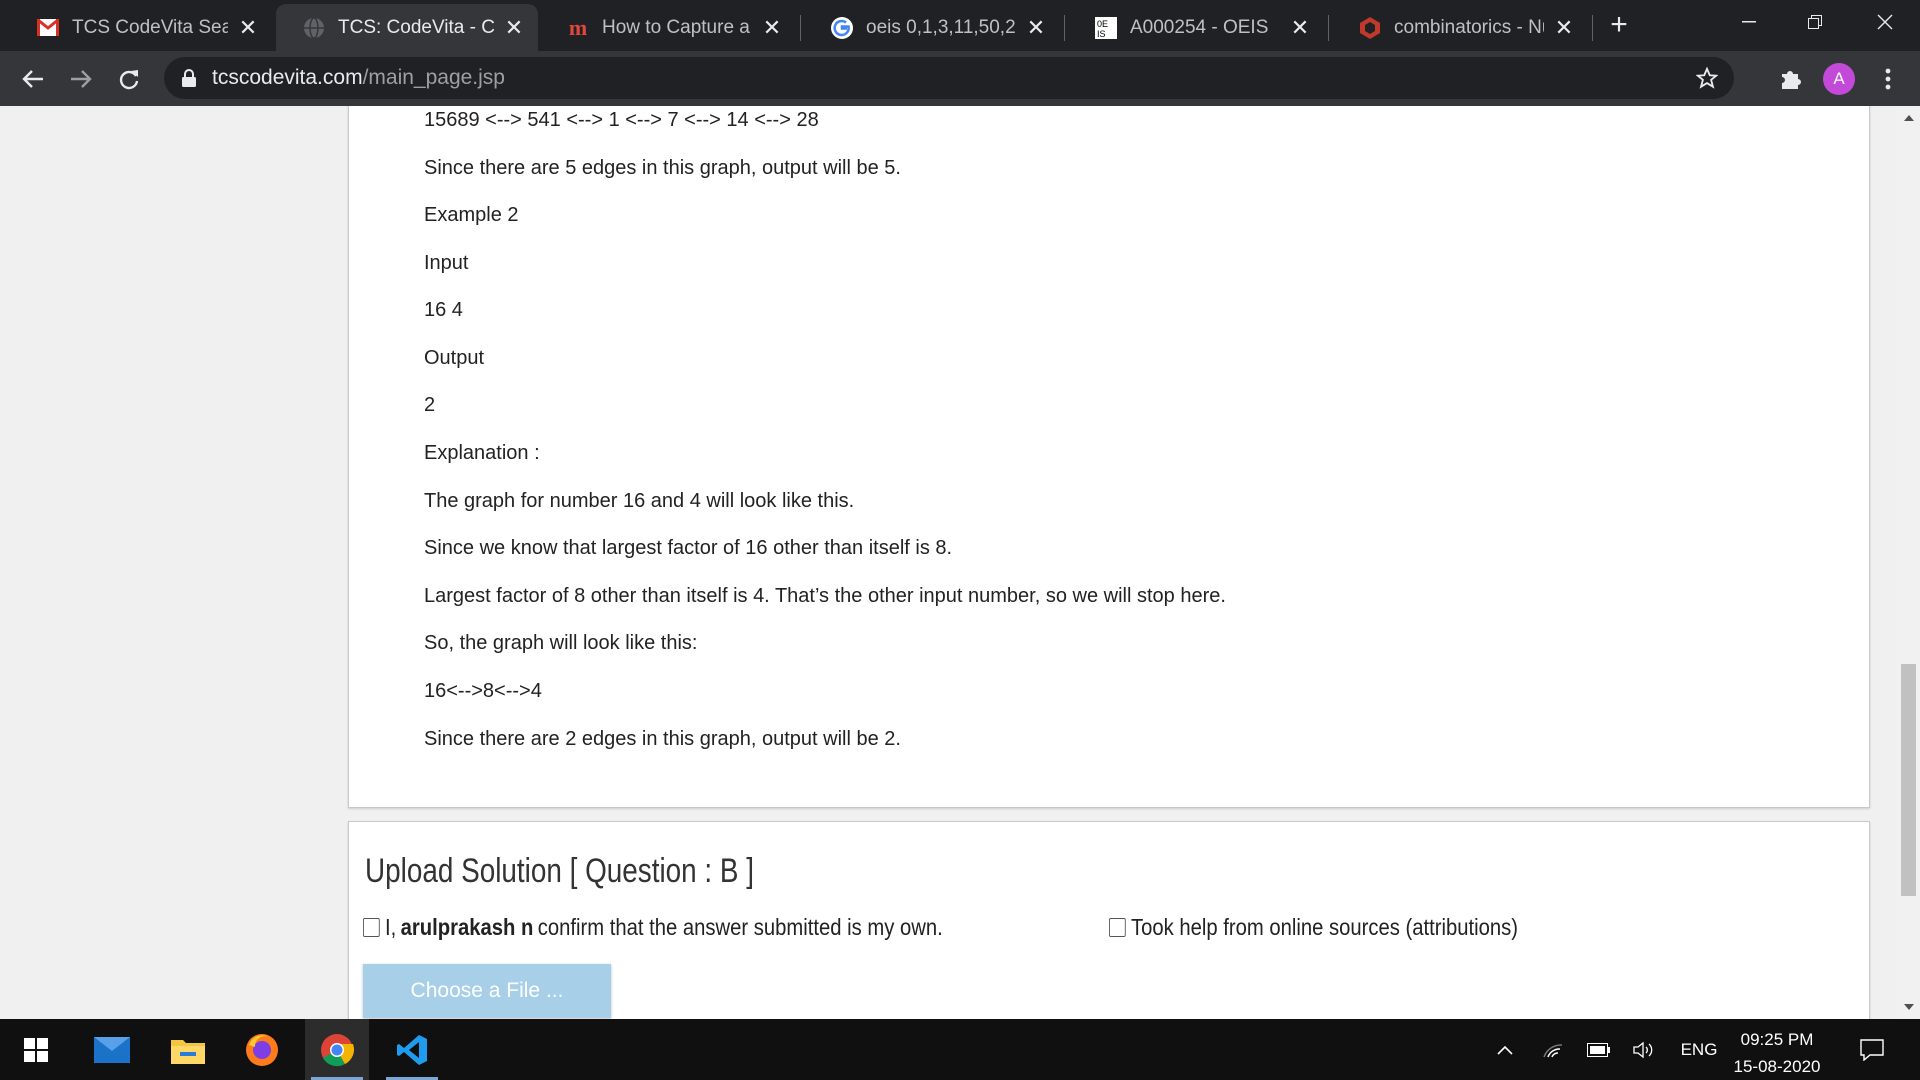 The image size is (1920, 1080). I want to click on example2-heading: Example 2, so click(471, 215).